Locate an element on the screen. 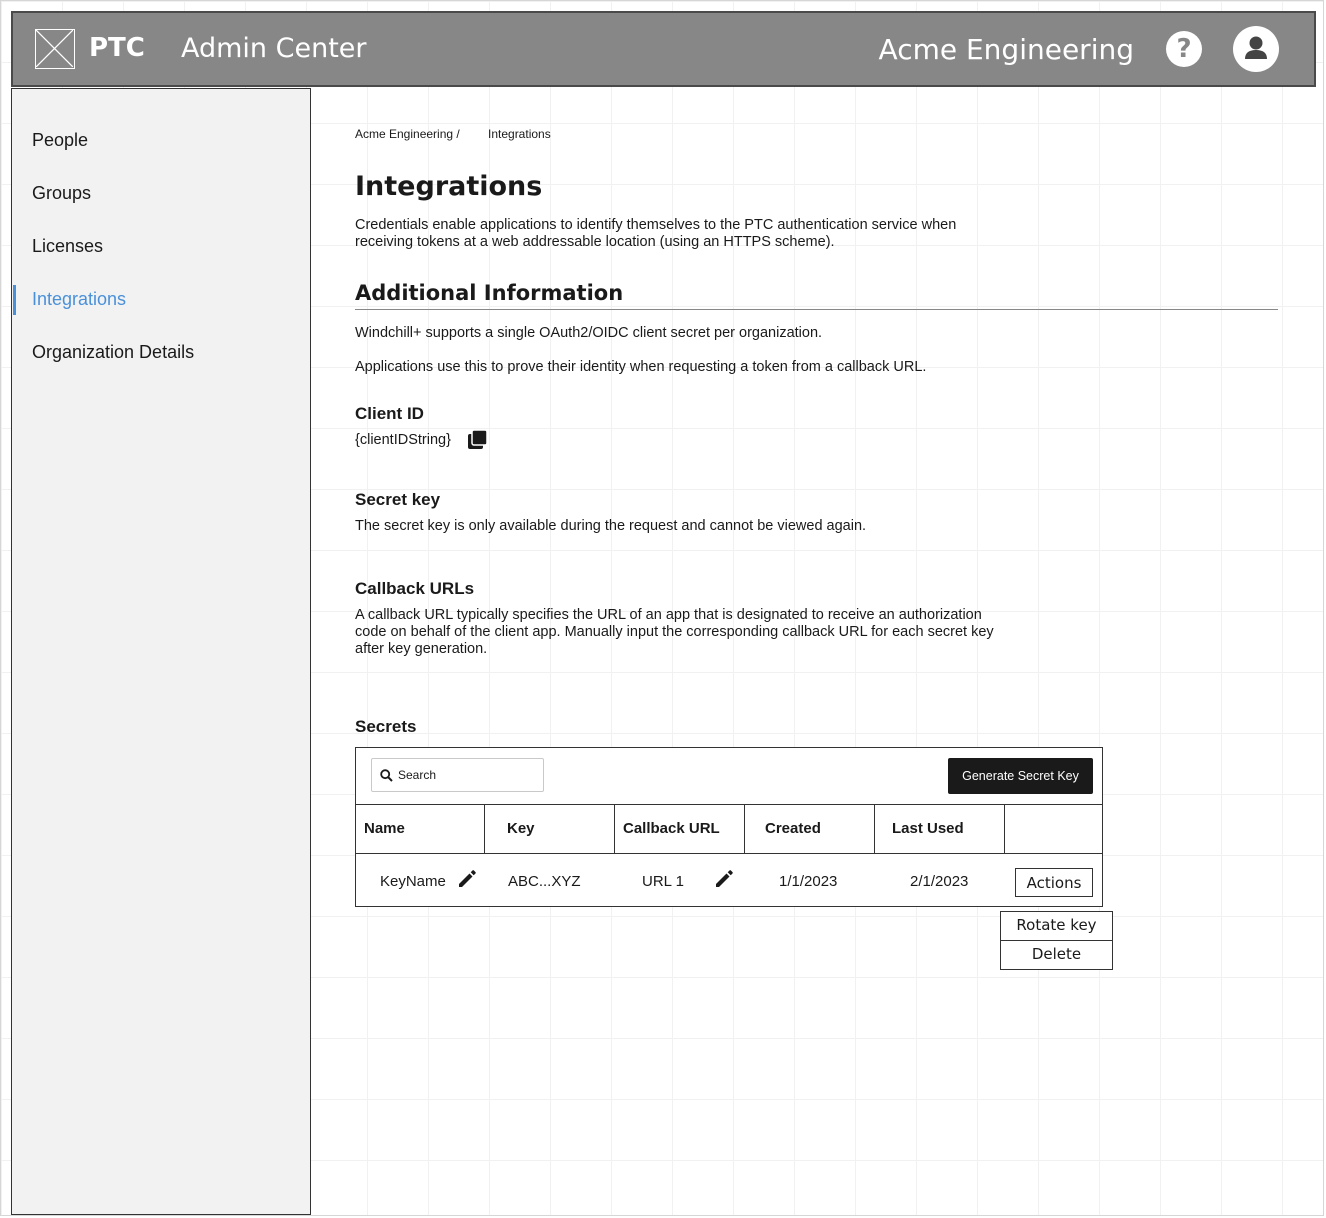  edit-callback-pencil-icon is located at coordinates (724, 879).